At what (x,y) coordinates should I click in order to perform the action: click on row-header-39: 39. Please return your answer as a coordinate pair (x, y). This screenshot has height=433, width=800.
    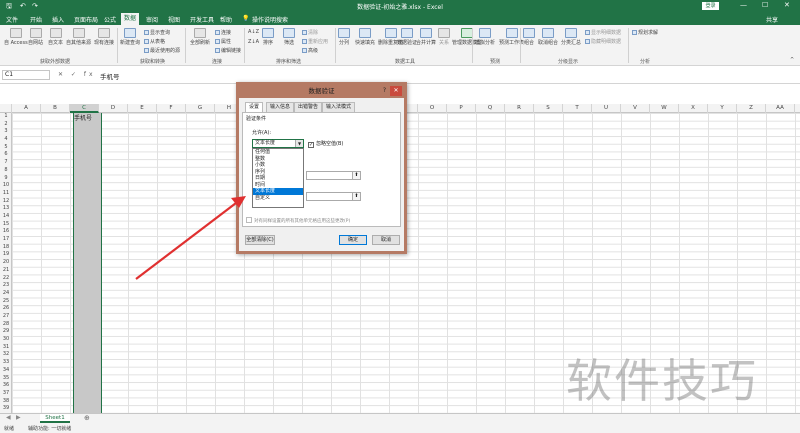
    Looking at the image, I should click on (6, 409).